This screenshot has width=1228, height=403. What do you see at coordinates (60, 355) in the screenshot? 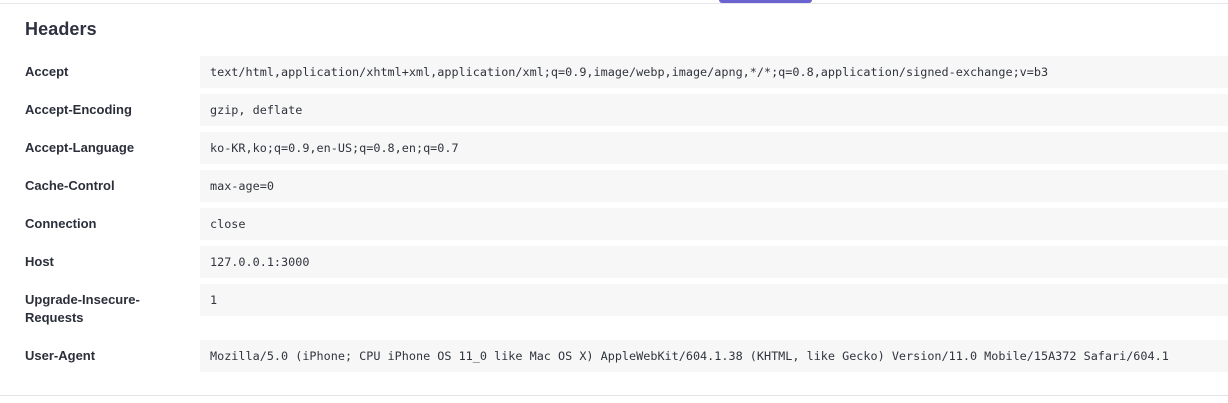
I see `header-name-user-agent: User-Agent` at bounding box center [60, 355].